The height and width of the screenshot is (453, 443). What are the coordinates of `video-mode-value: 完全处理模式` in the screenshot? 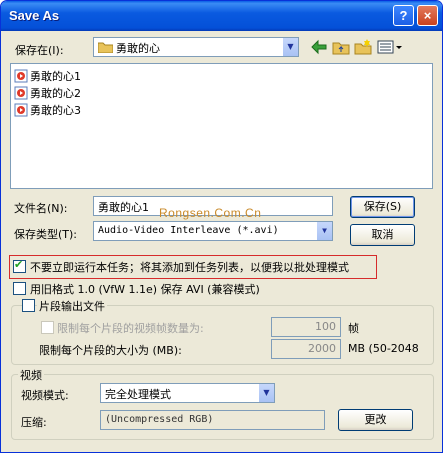 It's located at (138, 394).